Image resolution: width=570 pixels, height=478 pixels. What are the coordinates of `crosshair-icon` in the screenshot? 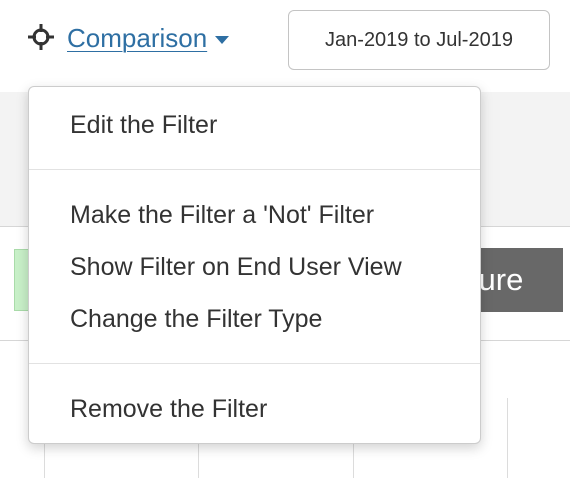 It's located at (41, 37).